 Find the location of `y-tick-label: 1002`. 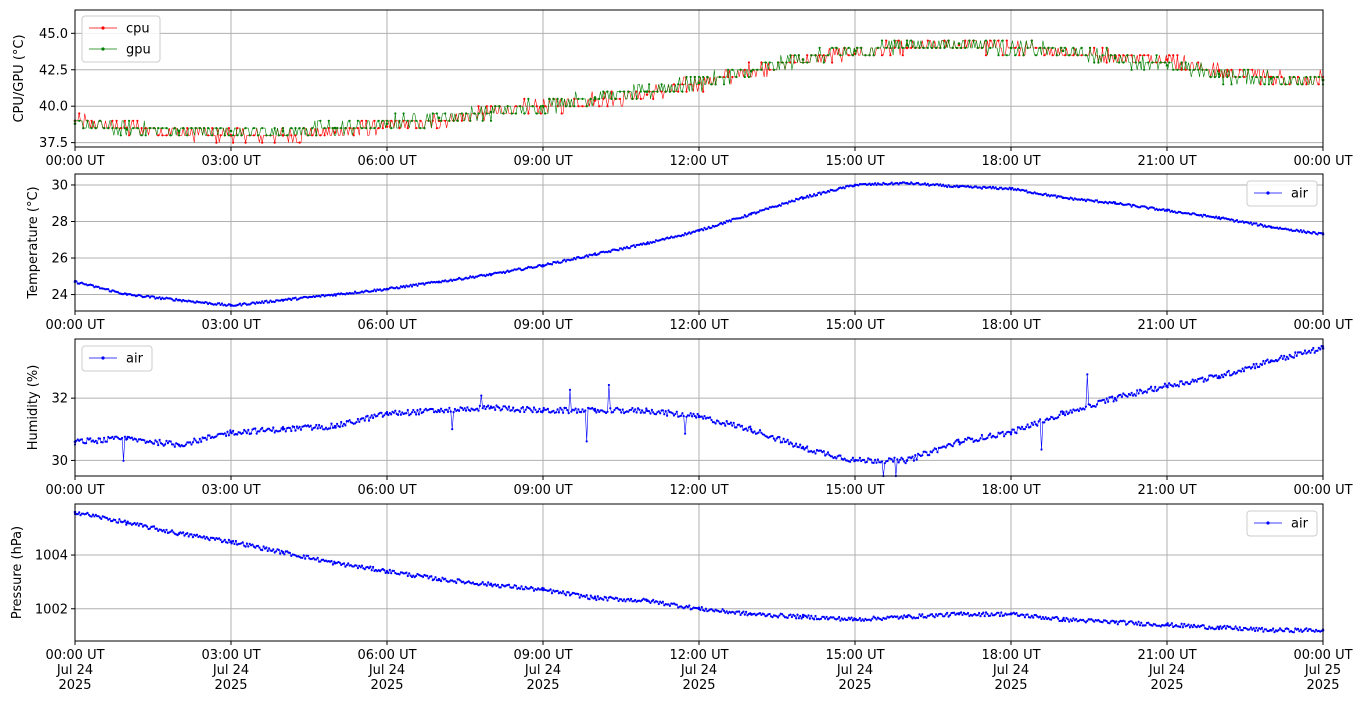

y-tick-label: 1002 is located at coordinates (51, 609).